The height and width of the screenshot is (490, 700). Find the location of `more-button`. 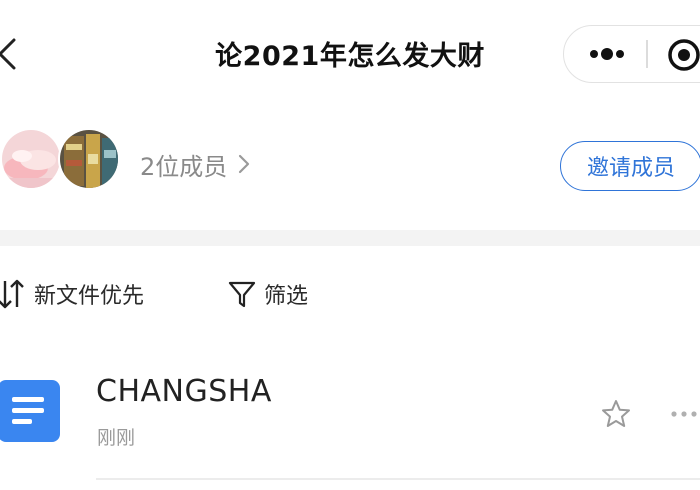

more-button is located at coordinates (607, 54).